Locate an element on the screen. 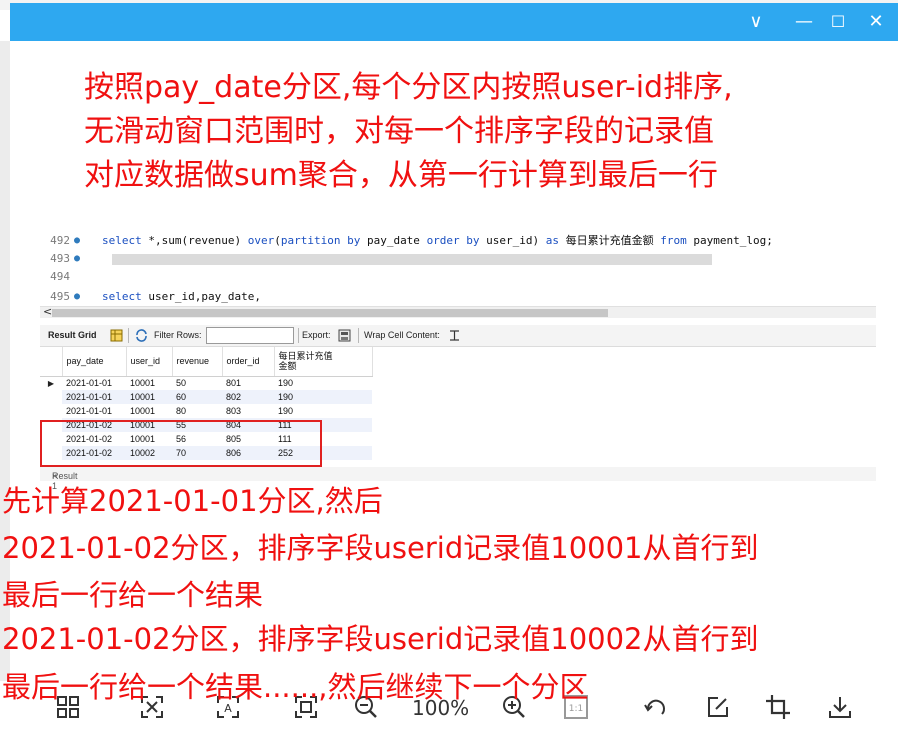 The height and width of the screenshot is (729, 898). scroll-thumb is located at coordinates (330, 313).